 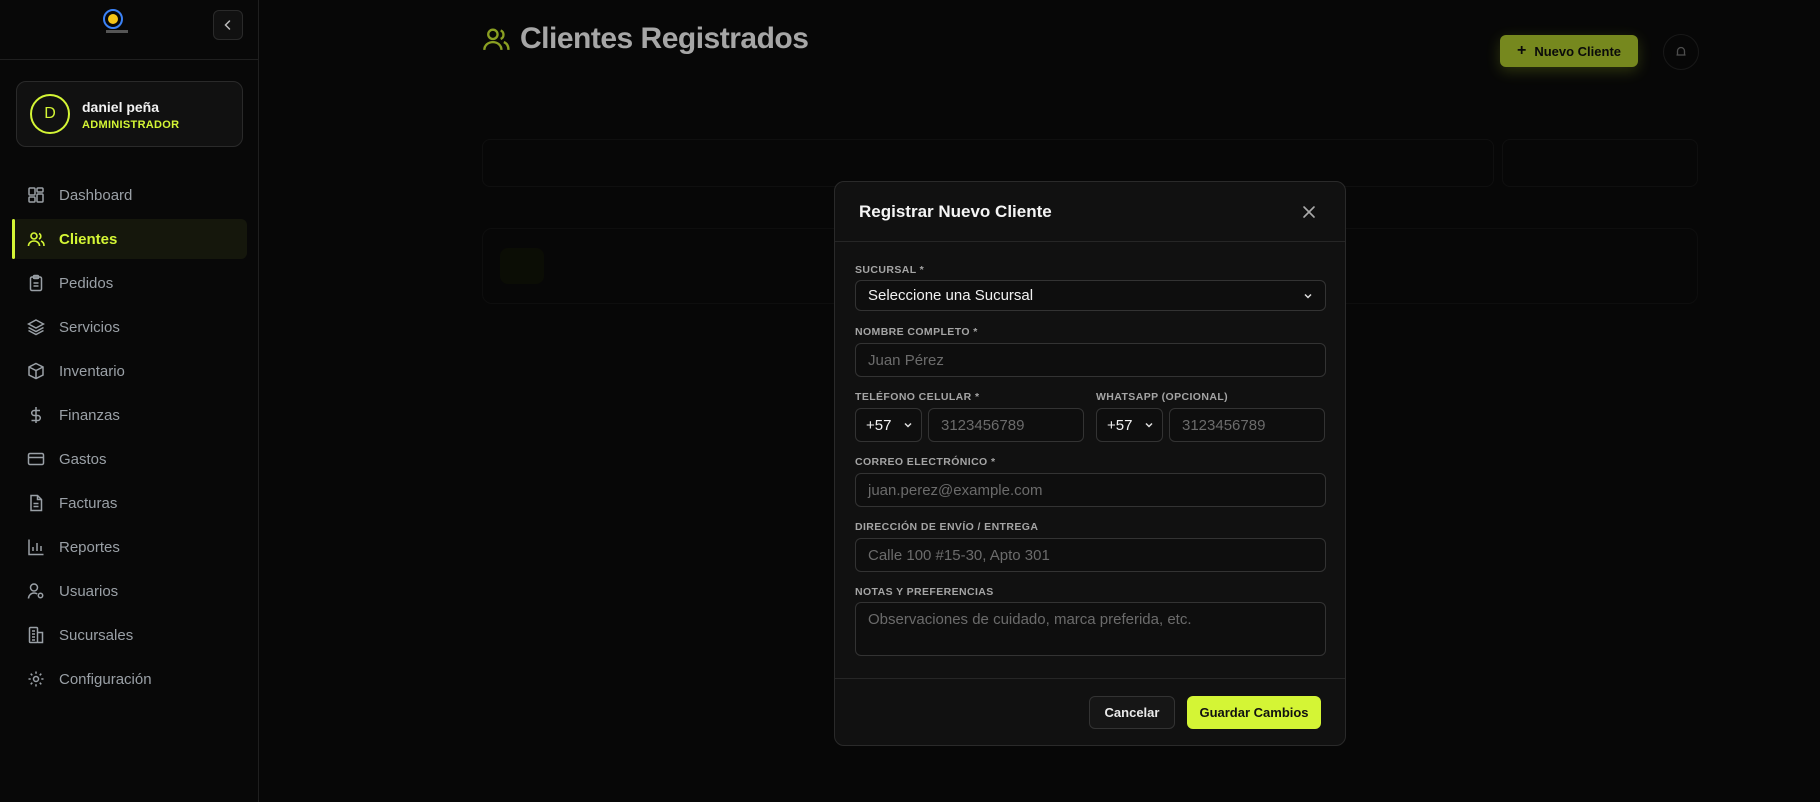 I want to click on branch-label: SUCURSAL *, so click(x=890, y=270).